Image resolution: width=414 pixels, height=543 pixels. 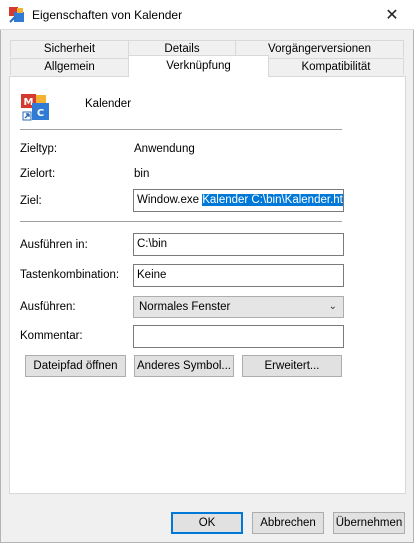 I want to click on target-location-value: bin, so click(x=142, y=174).